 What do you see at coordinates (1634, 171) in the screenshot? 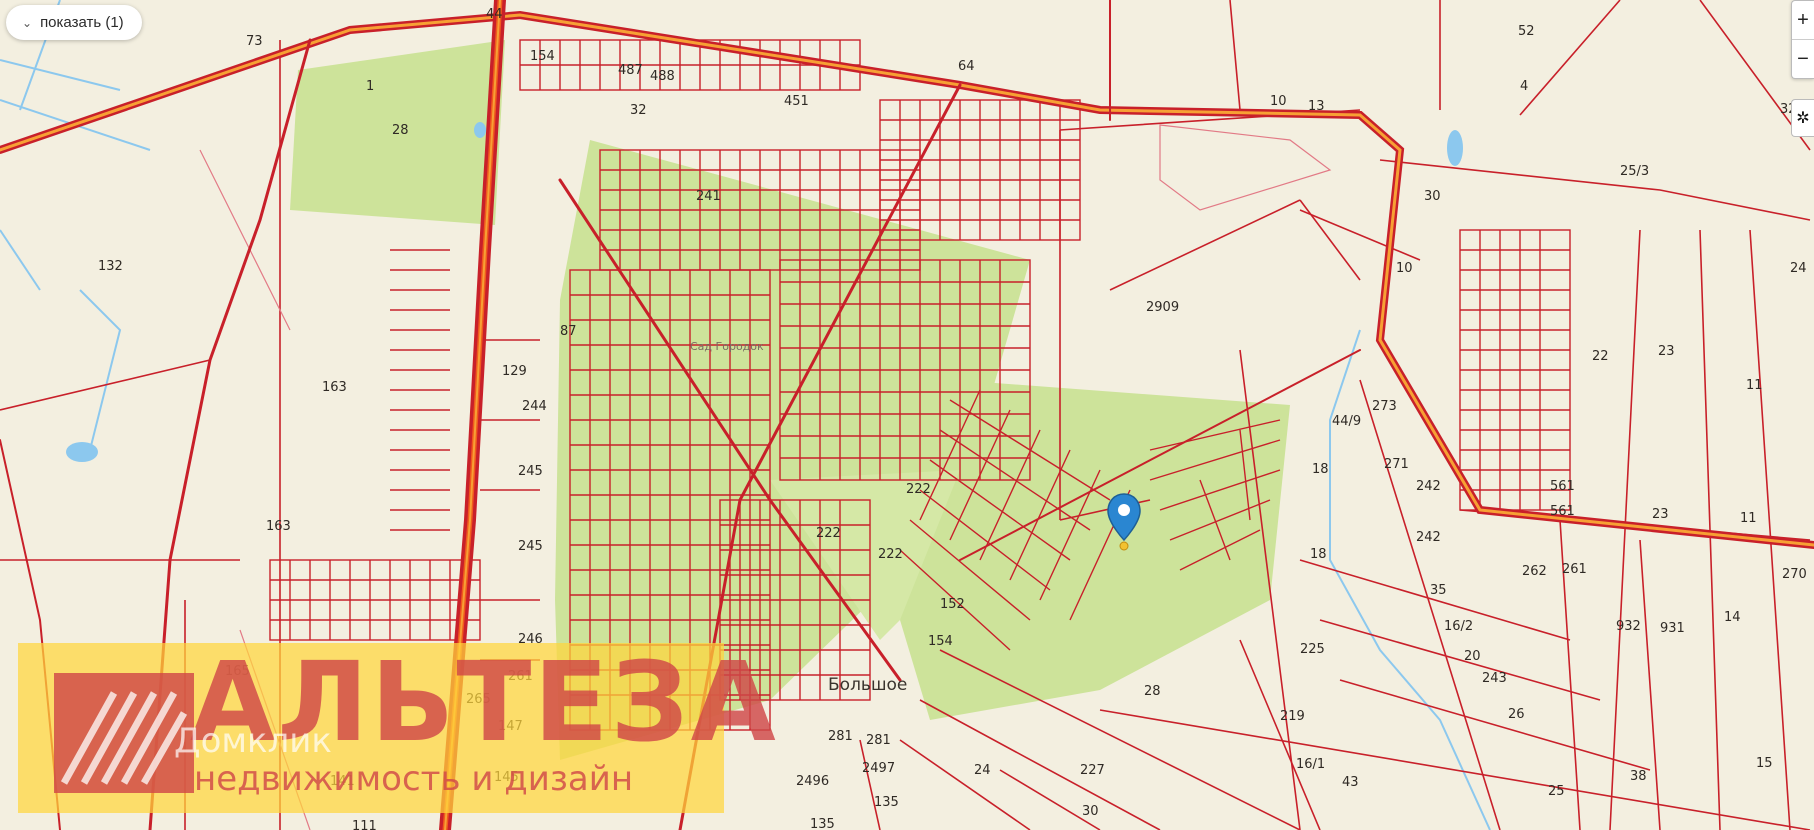
I see `parcel-label: 25/3` at bounding box center [1634, 171].